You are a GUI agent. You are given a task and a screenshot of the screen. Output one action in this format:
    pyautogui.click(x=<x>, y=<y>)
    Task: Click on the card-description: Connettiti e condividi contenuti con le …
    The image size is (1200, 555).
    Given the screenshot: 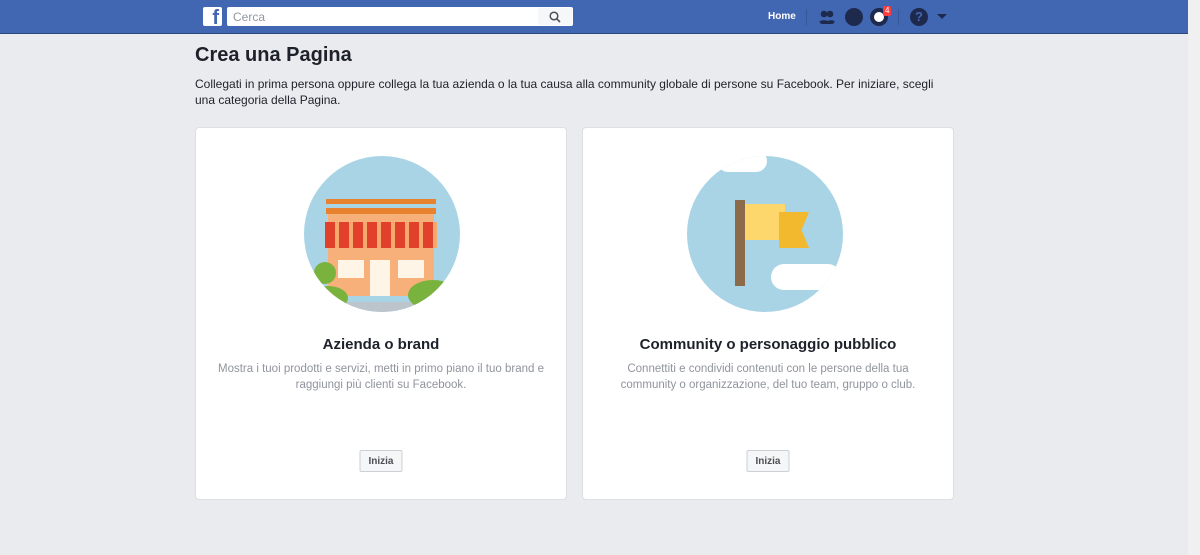 What is the action you would take?
    pyautogui.click(x=768, y=377)
    